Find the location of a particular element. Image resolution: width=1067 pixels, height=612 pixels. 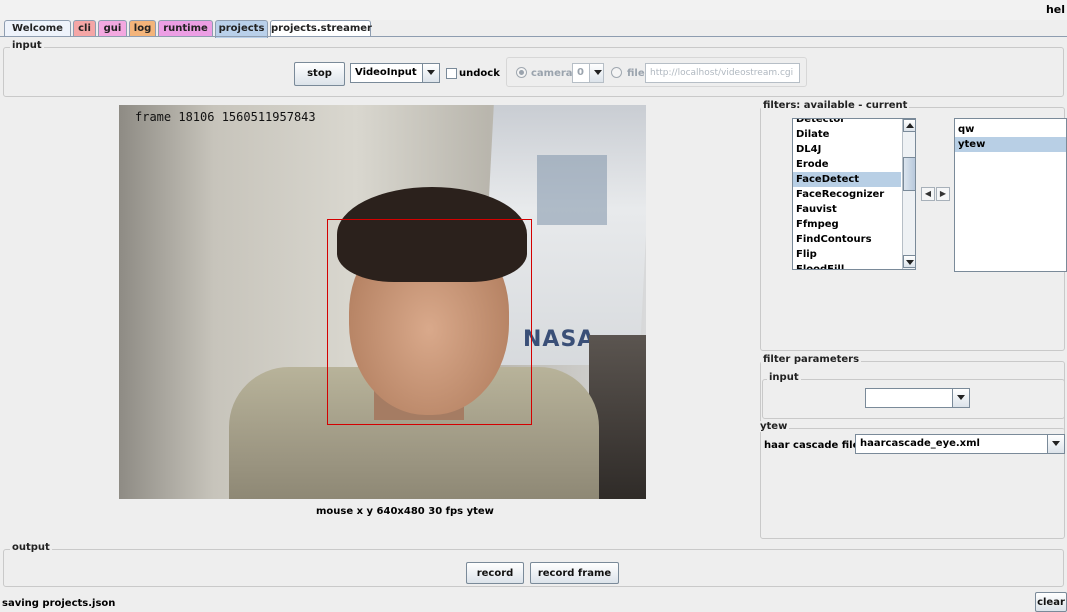

available-filter-item: FloodFill is located at coordinates (847, 265).